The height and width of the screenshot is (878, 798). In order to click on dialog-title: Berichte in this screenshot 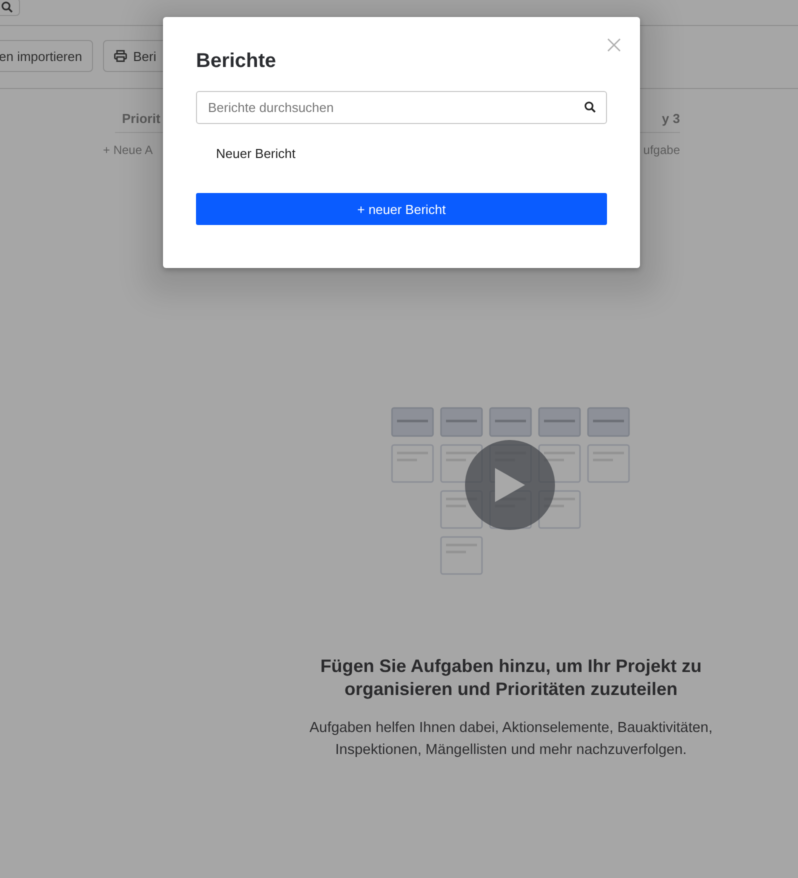, I will do `click(237, 61)`.